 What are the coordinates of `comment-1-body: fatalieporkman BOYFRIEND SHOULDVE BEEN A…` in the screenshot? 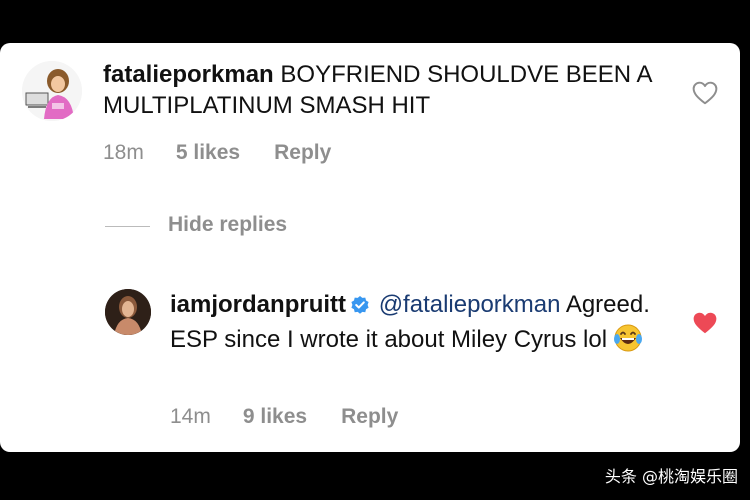 It's located at (383, 90).